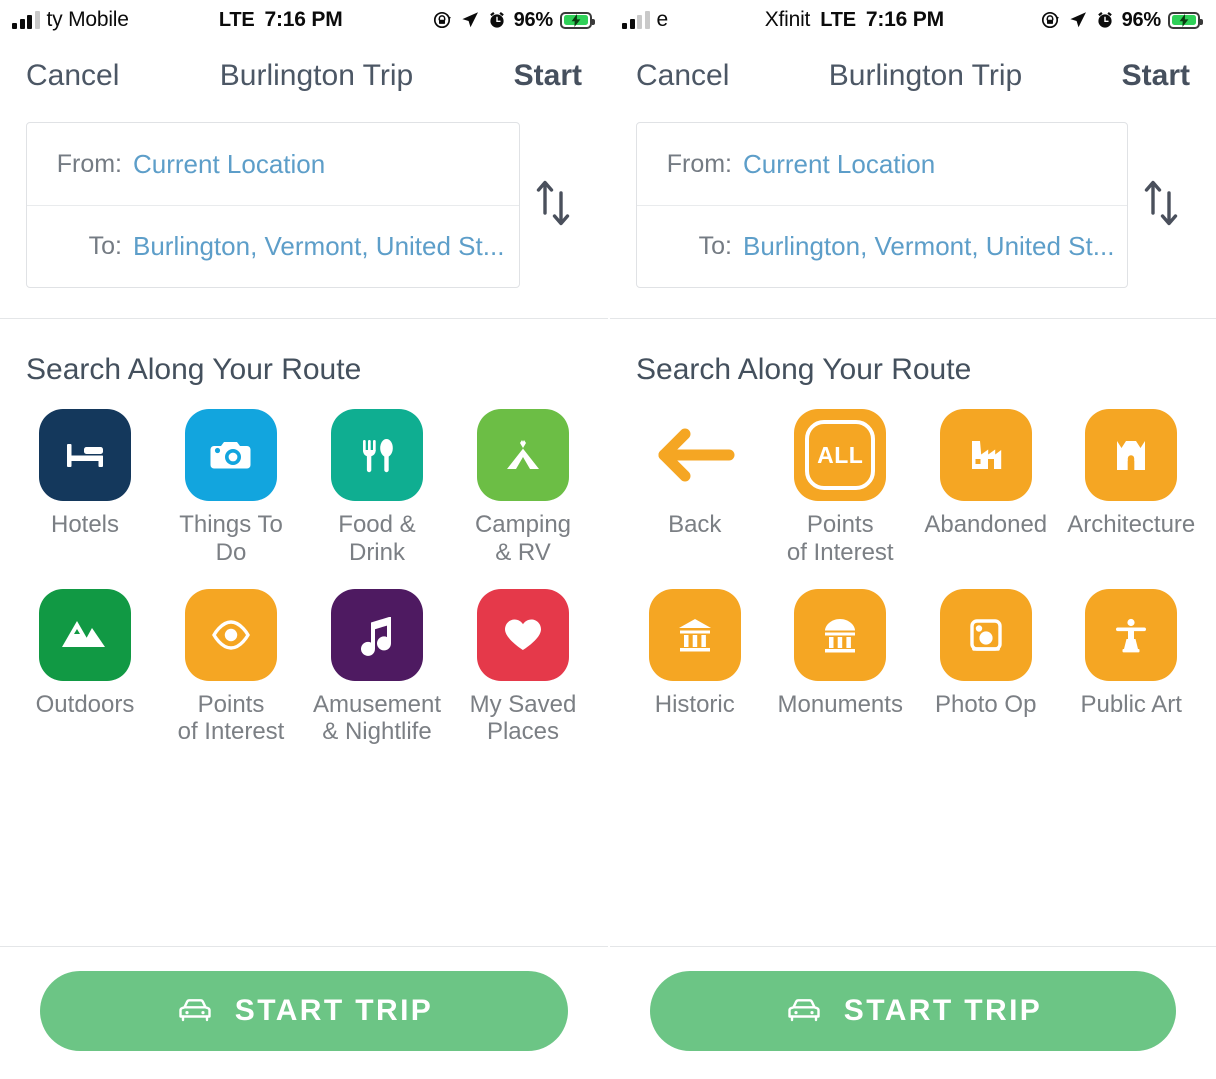 The width and height of the screenshot is (1216, 1079). Describe the element at coordinates (1131, 455) in the screenshot. I see `castle-icon` at that location.